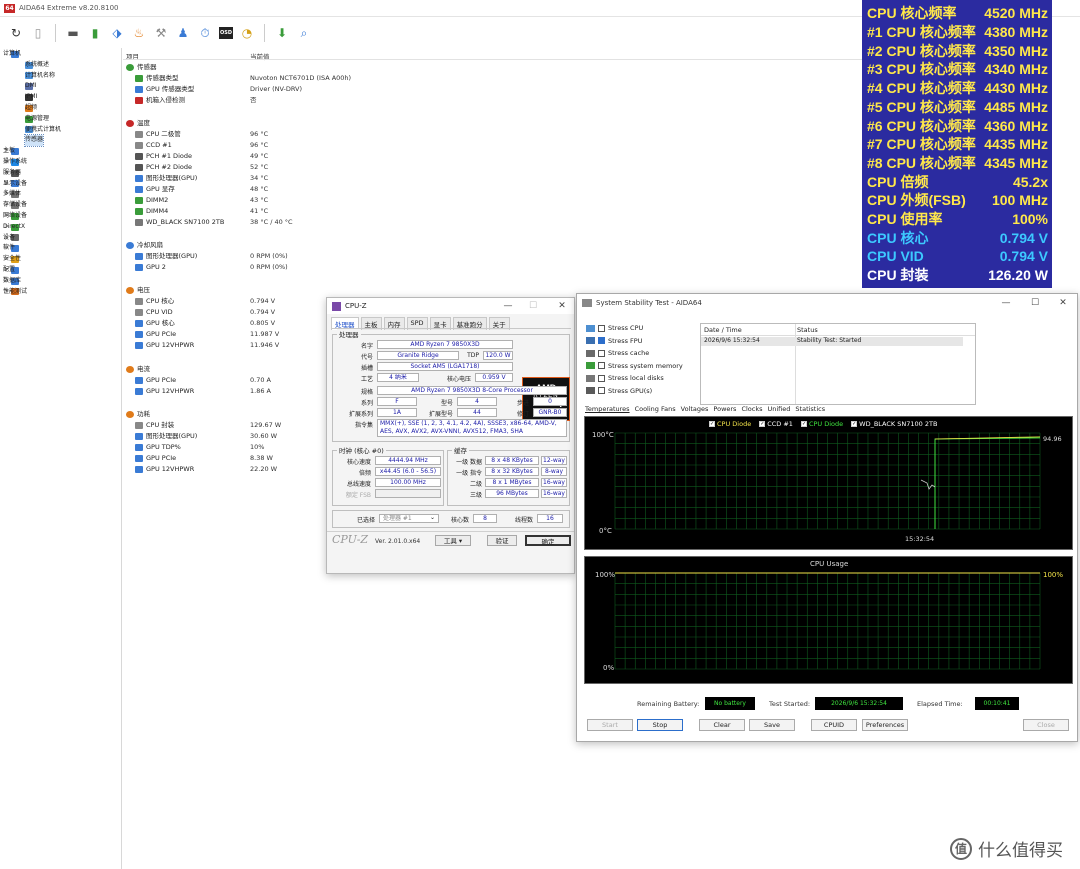 The image size is (1080, 869). I want to click on sensor-row: 机箱入侵检测, so click(160, 100).